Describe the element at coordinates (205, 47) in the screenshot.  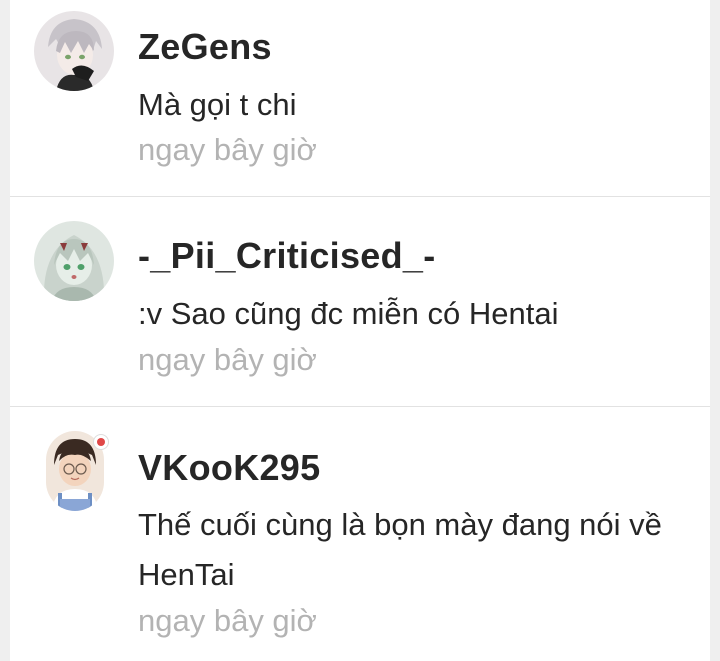
I see `comment-username: ZeGens` at that location.